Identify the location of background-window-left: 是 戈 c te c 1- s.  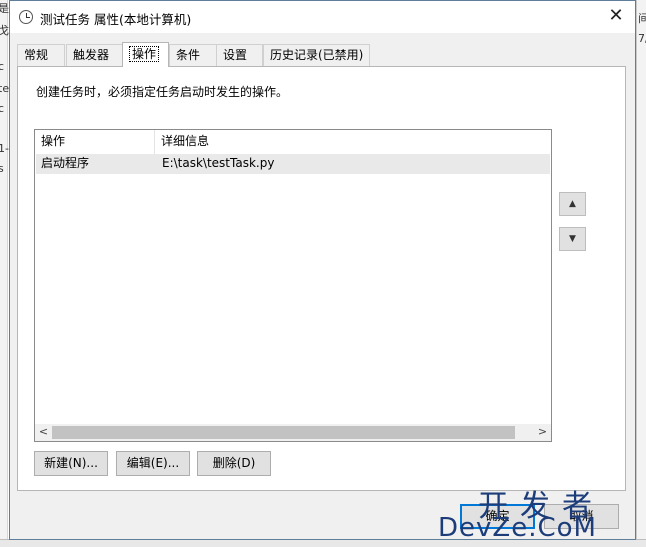
(5, 273).